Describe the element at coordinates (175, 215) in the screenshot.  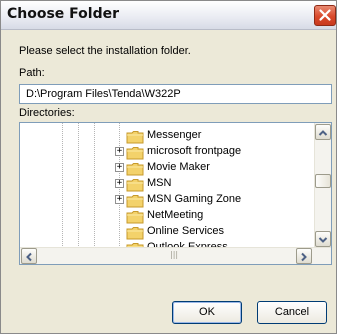
I see `tree-item-label: NetMeeting` at that location.